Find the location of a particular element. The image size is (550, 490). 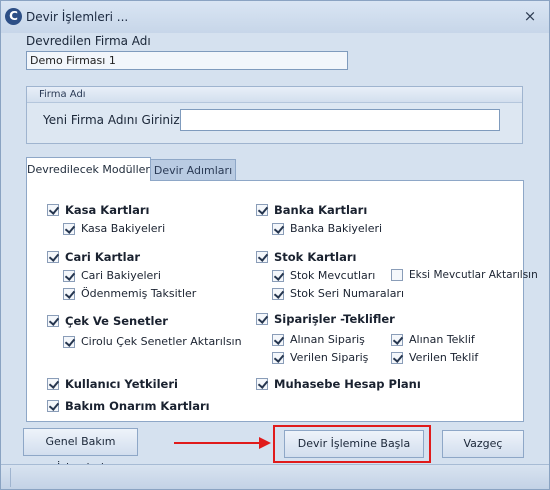

checkbox-alinan-siparis: Alınan Sipariş is located at coordinates (318, 339).